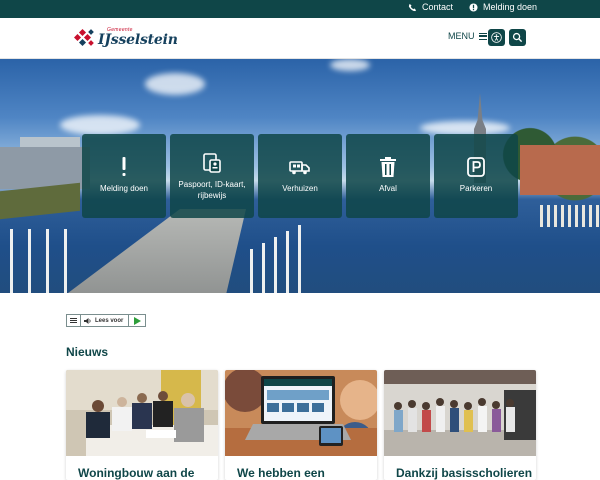 The width and height of the screenshot is (600, 480). Describe the element at coordinates (510, 7) in the screenshot. I see `melding-label: Melding doen` at that location.